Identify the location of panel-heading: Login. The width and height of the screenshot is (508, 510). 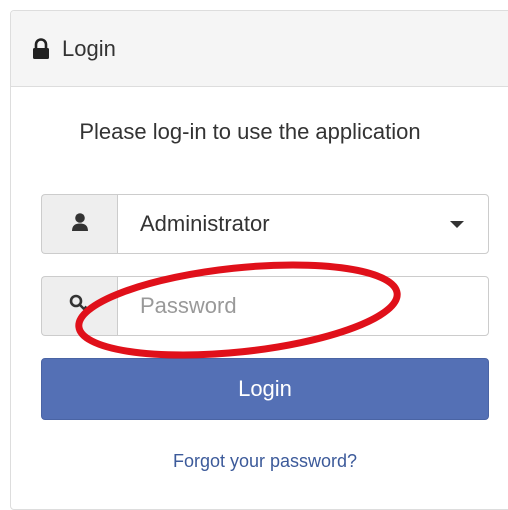
(259, 49).